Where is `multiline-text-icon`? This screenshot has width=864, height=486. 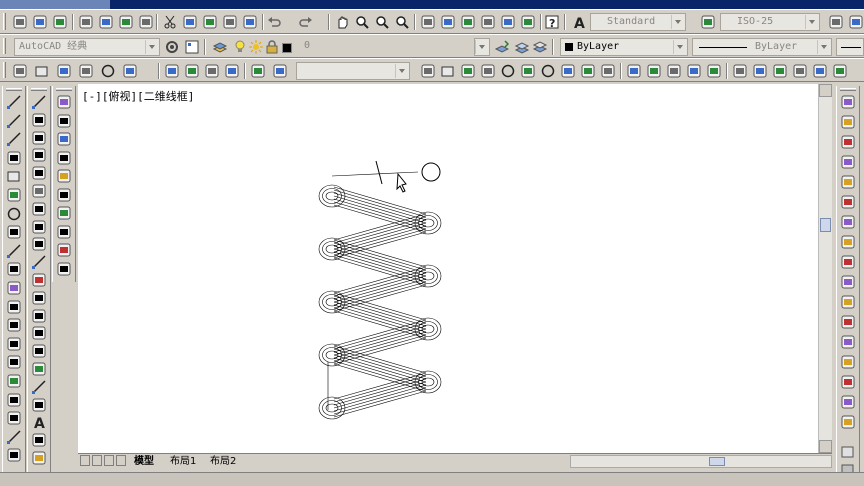
multiline-text-icon is located at coordinates (14, 437).